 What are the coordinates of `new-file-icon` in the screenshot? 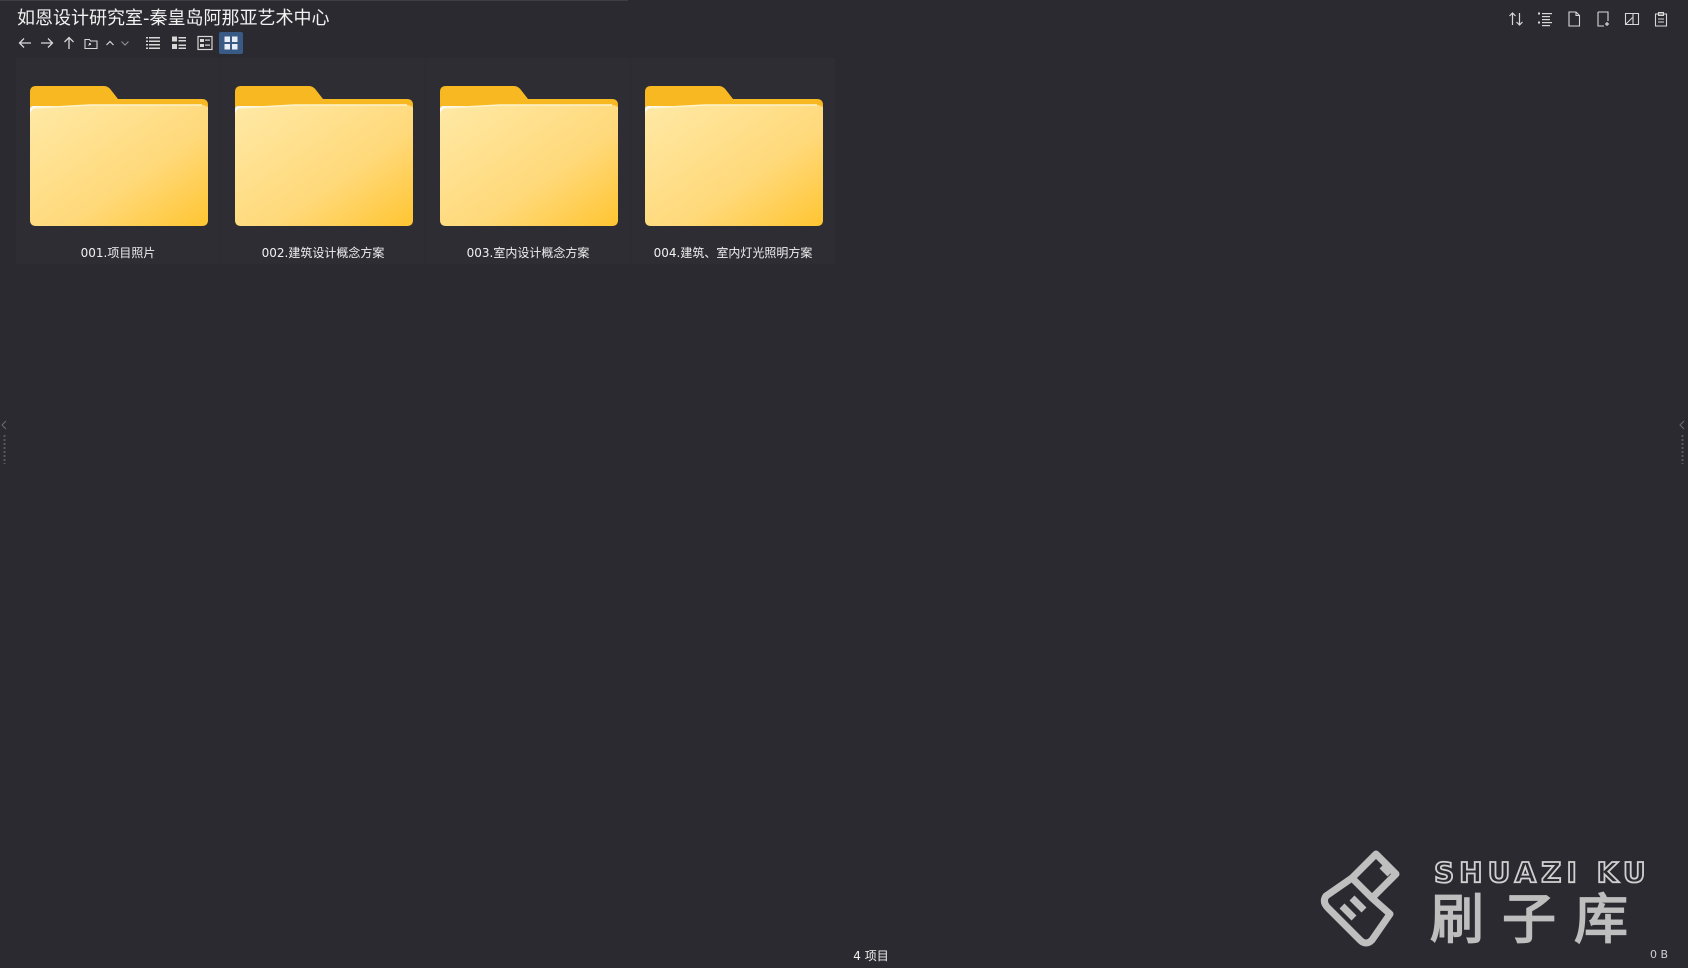 It's located at (1574, 19).